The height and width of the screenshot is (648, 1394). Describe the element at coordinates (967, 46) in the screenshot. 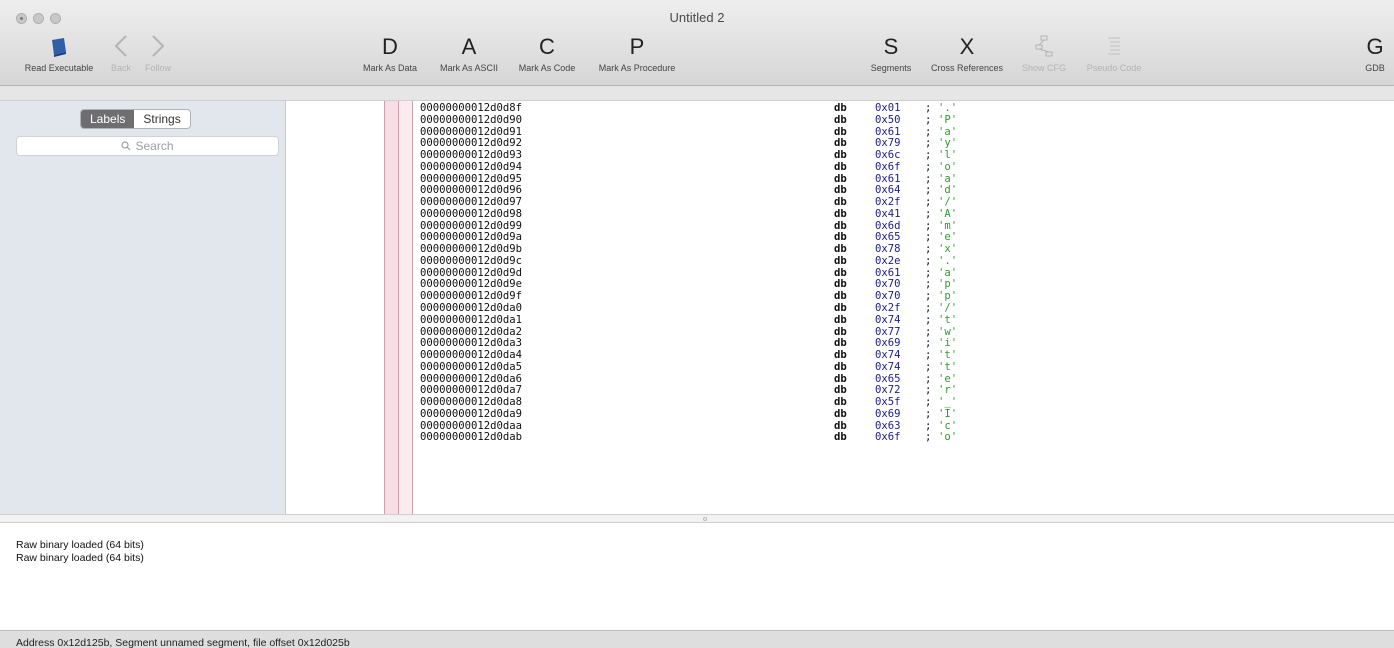

I see `cross-references-icon: X` at that location.